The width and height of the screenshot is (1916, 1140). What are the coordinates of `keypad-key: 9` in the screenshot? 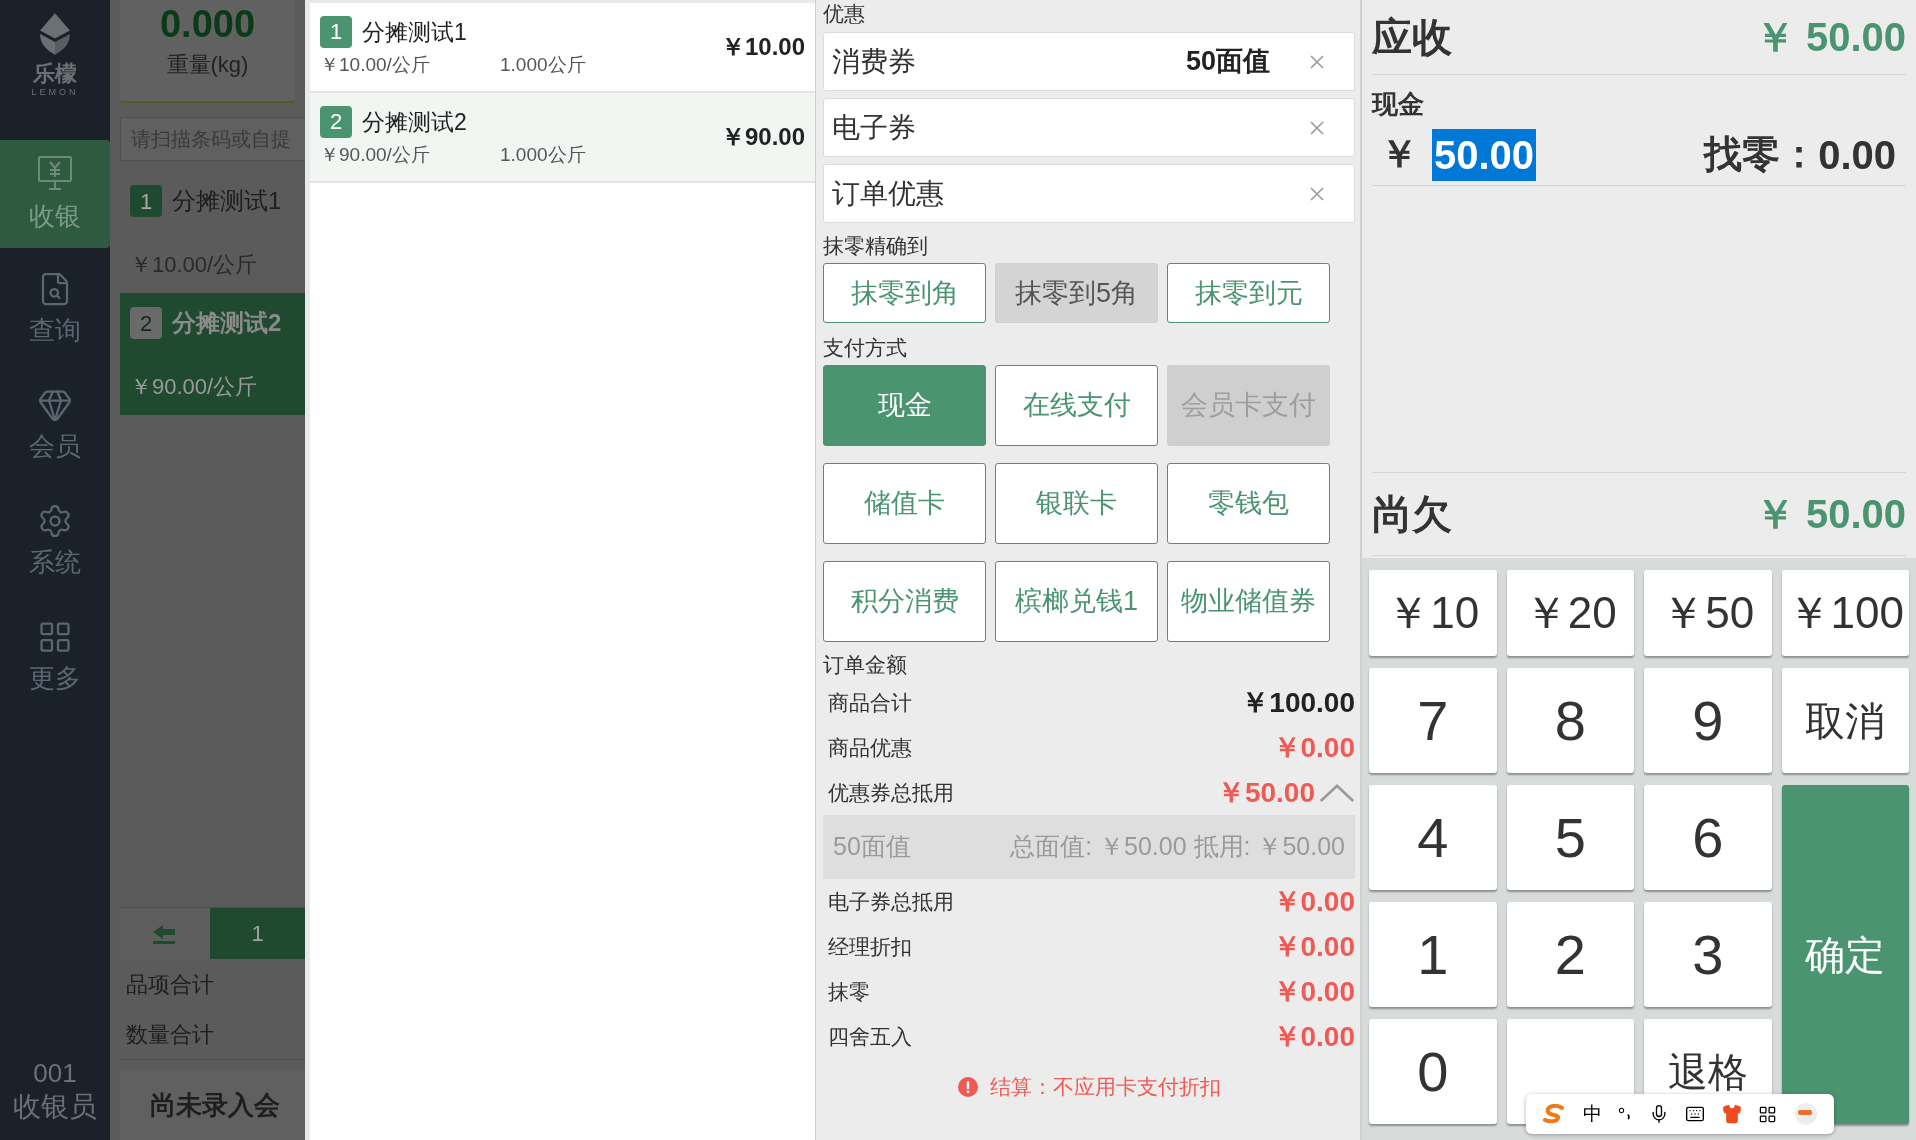 It's located at (1708, 720).